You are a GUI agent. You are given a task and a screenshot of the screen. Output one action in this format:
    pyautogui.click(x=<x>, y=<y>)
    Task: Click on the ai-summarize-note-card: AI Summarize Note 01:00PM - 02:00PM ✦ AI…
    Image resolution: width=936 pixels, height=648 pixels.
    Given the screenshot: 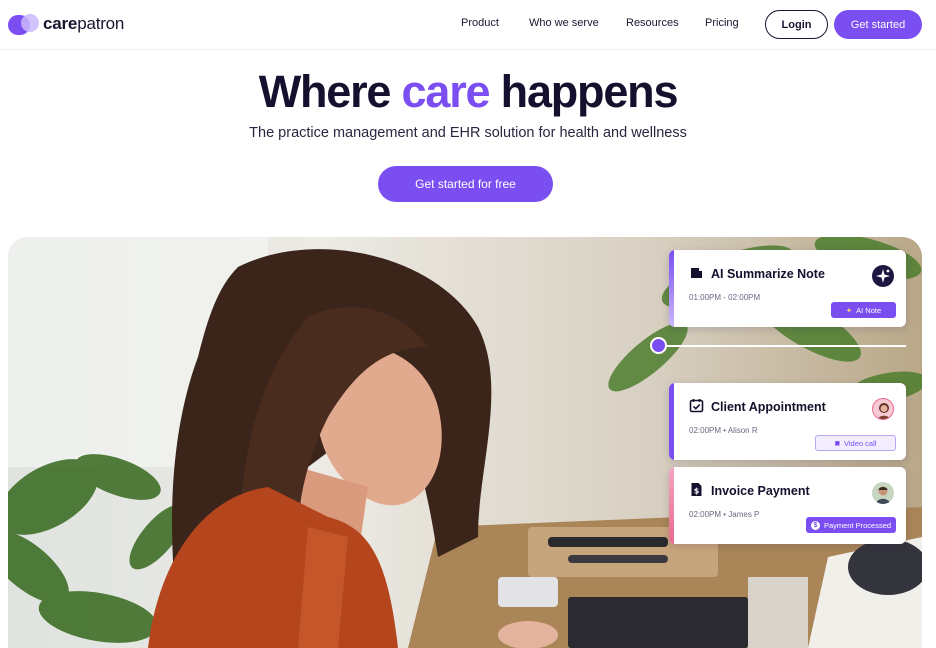 What is the action you would take?
    pyautogui.click(x=787, y=288)
    